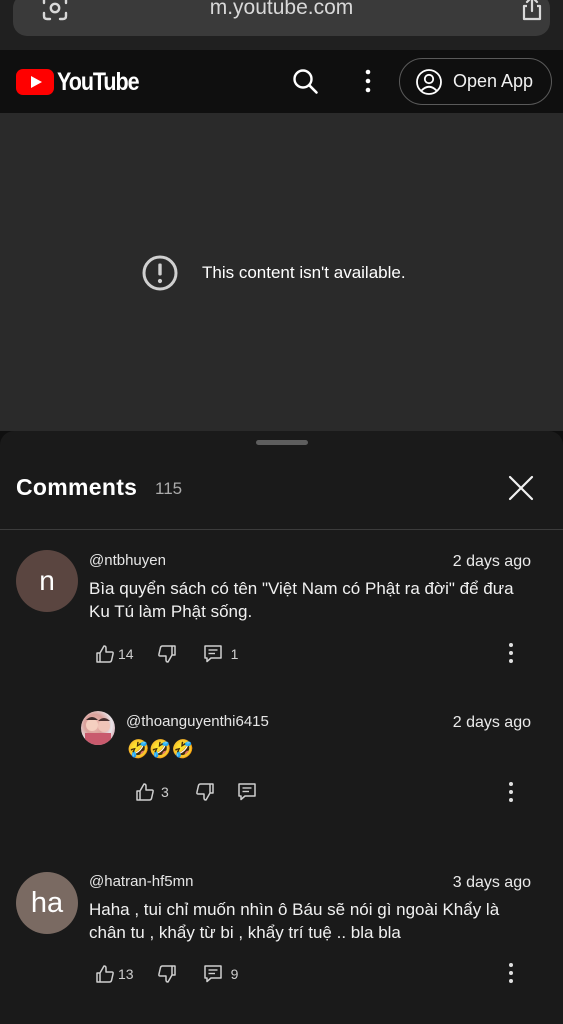  I want to click on comments-title: Comments, so click(77, 487).